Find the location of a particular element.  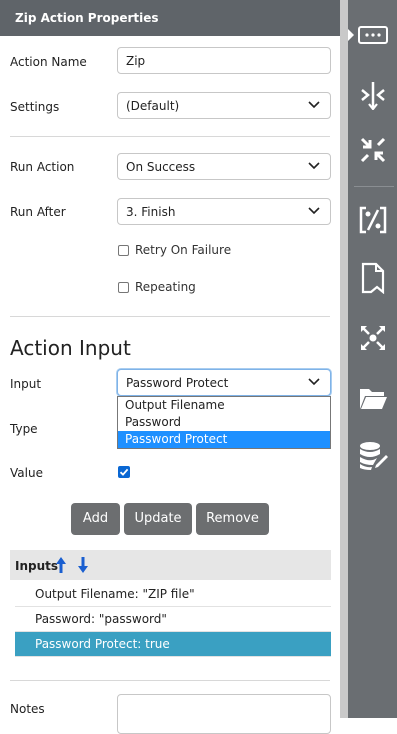

checkmark-icon is located at coordinates (124, 472).